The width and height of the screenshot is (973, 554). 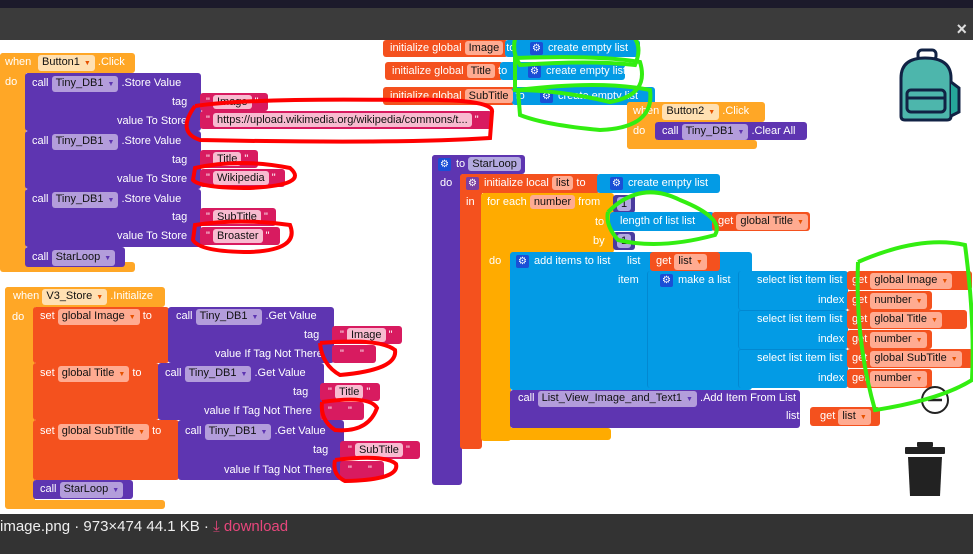 I want to click on trash-icon, so click(x=925, y=469).